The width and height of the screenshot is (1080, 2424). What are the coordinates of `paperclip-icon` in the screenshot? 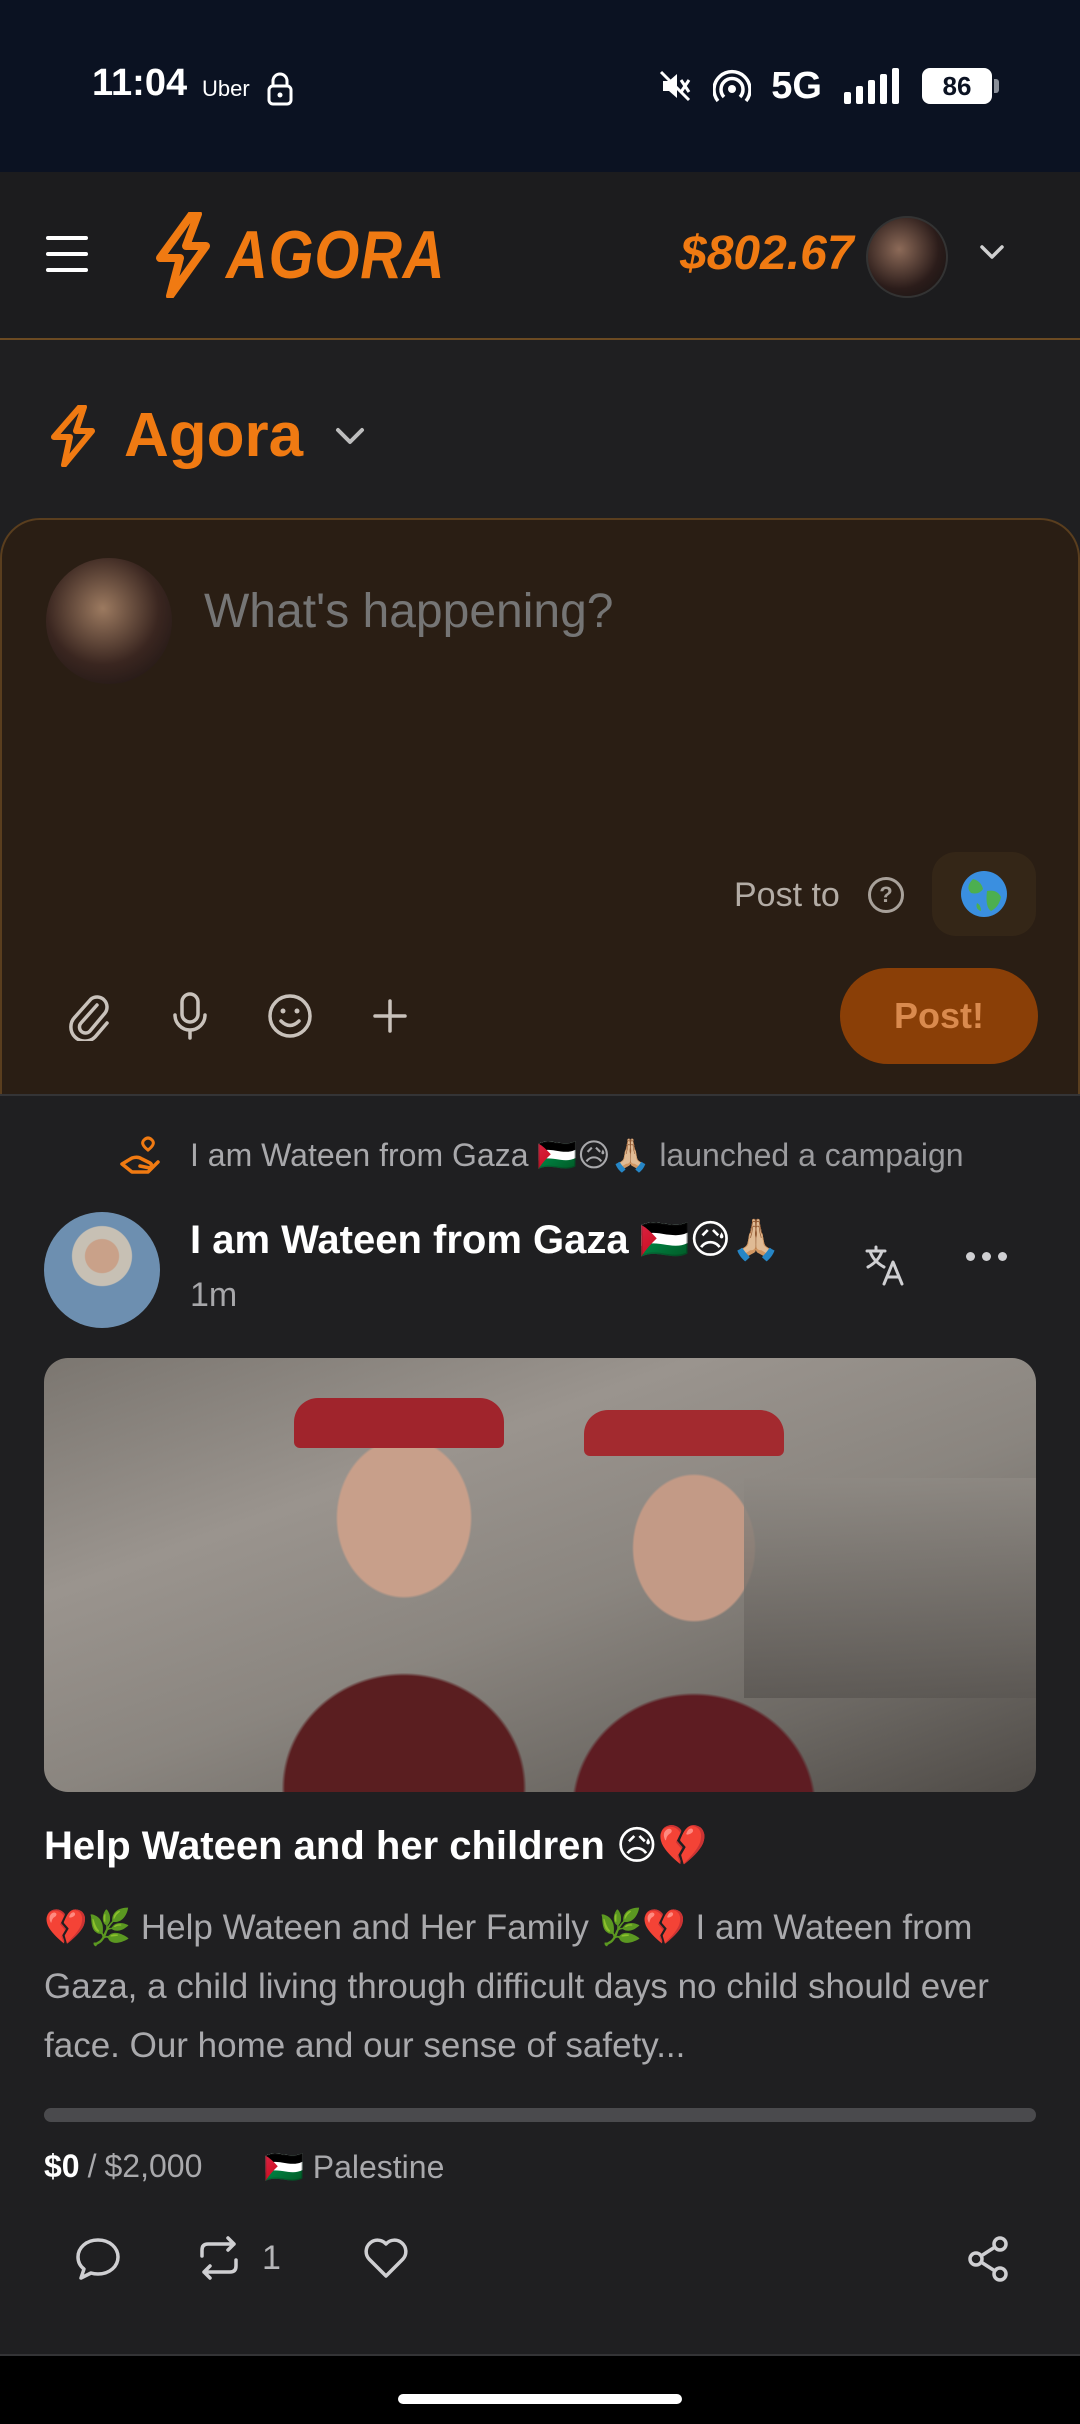 It's located at (89, 1018).